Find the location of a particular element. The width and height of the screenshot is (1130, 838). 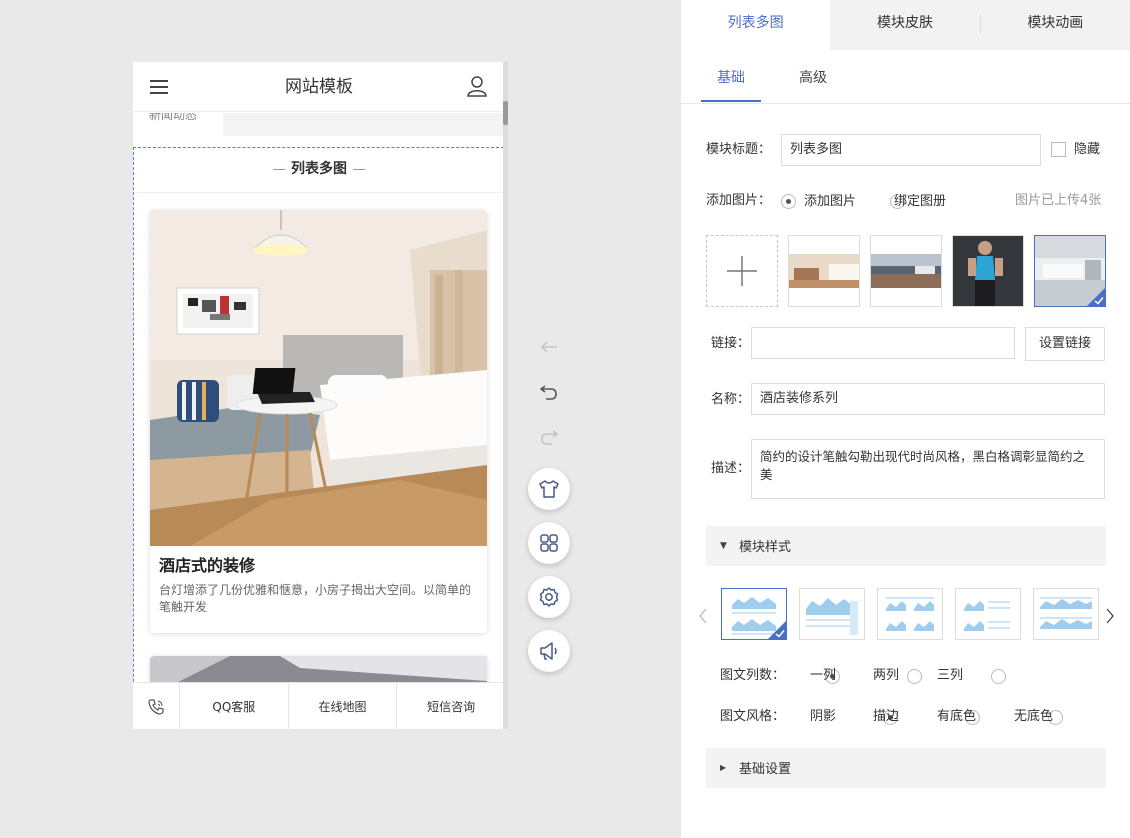

grid-icon is located at coordinates (549, 543).